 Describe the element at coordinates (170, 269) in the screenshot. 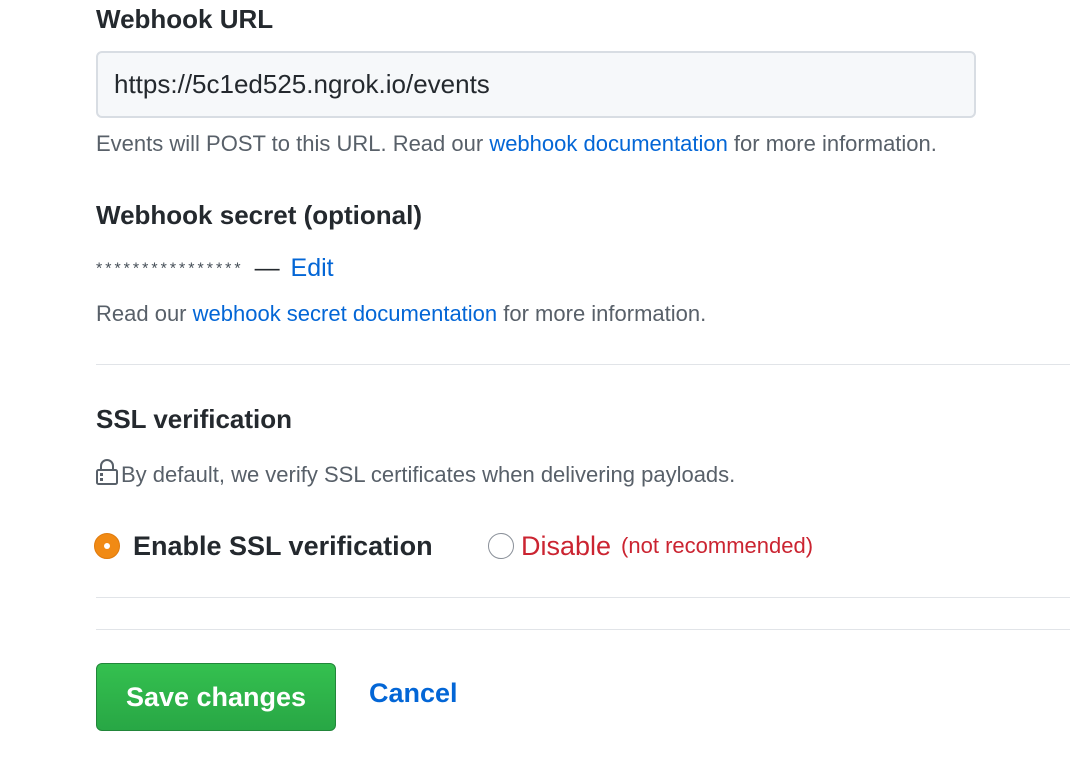

I see `webhook-secret-masked: ****************` at that location.